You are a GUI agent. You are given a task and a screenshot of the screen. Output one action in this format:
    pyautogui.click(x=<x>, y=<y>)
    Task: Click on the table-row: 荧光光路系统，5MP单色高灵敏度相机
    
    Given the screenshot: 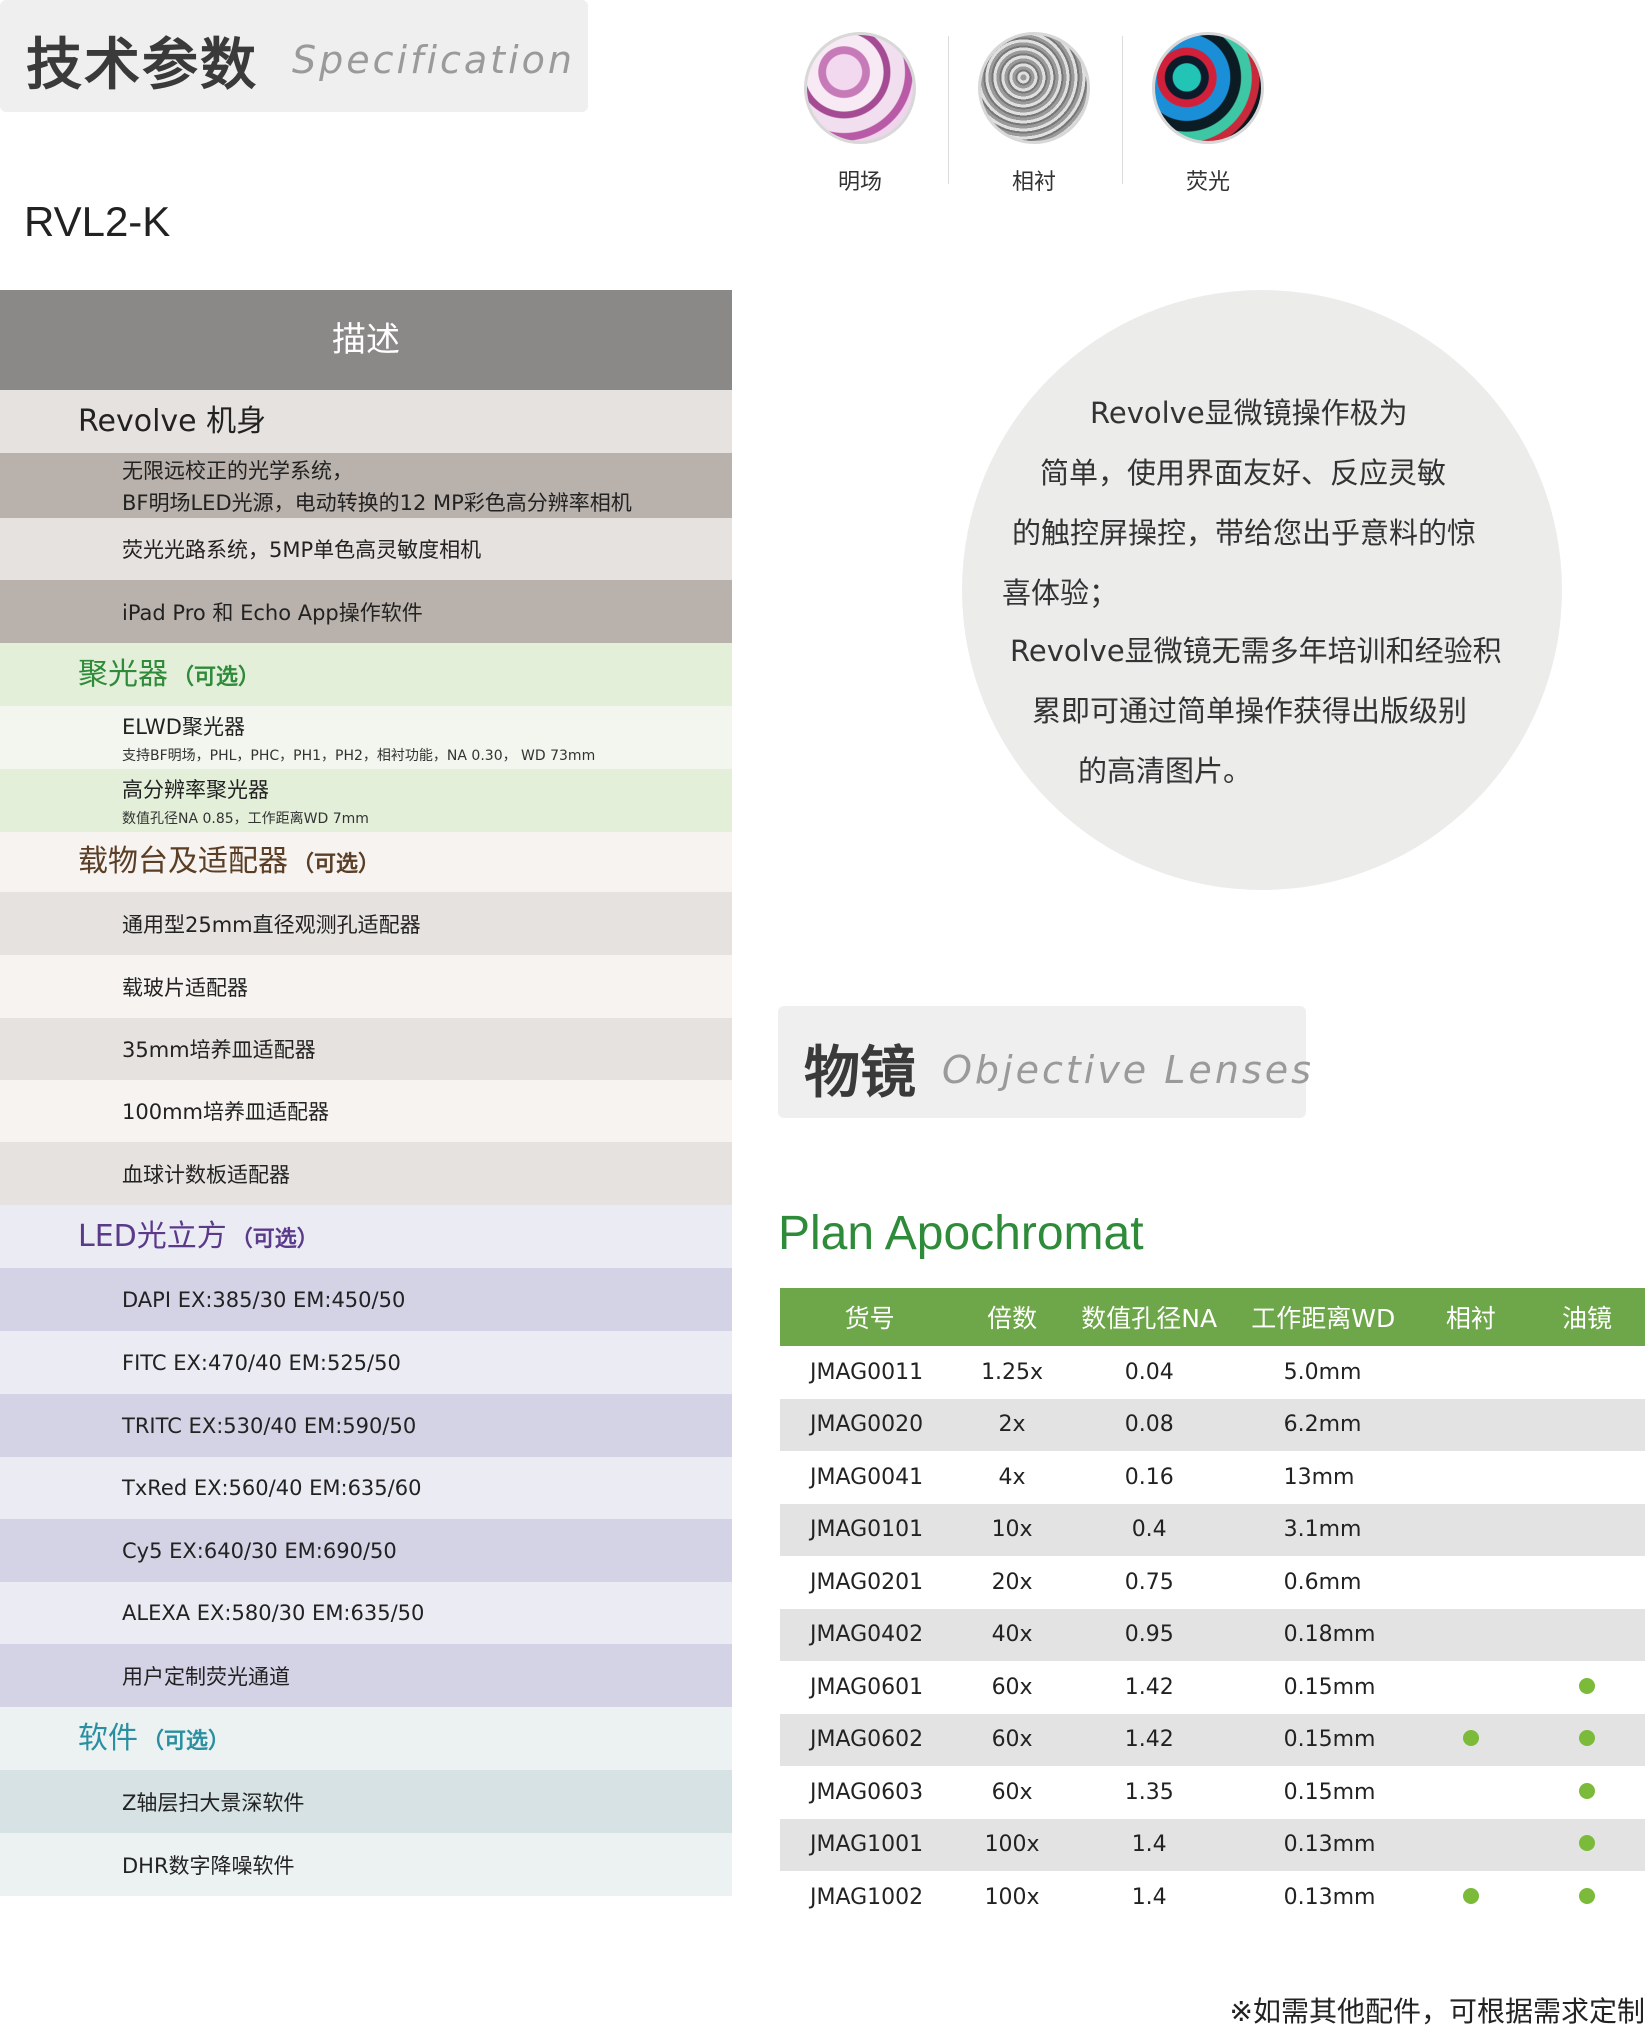 What is the action you would take?
    pyautogui.click(x=366, y=549)
    